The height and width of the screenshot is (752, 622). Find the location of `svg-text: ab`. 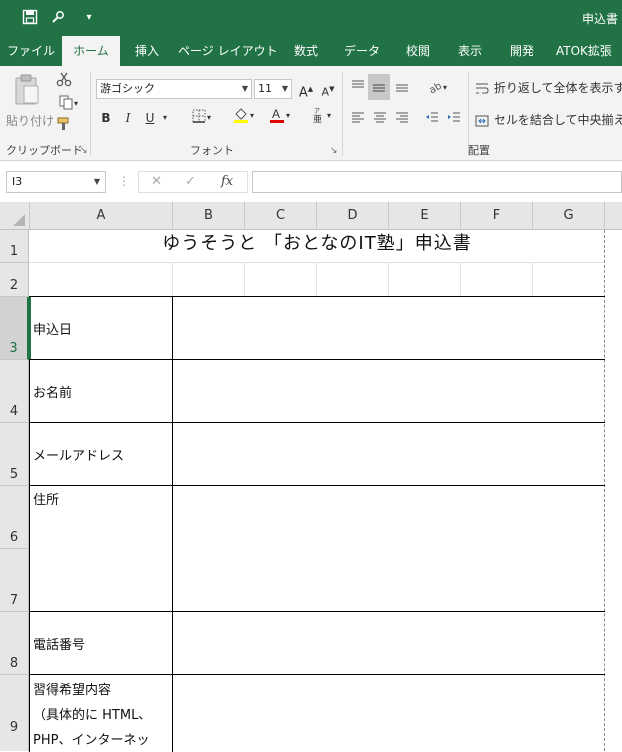

svg-text: ab is located at coordinates (435, 87).